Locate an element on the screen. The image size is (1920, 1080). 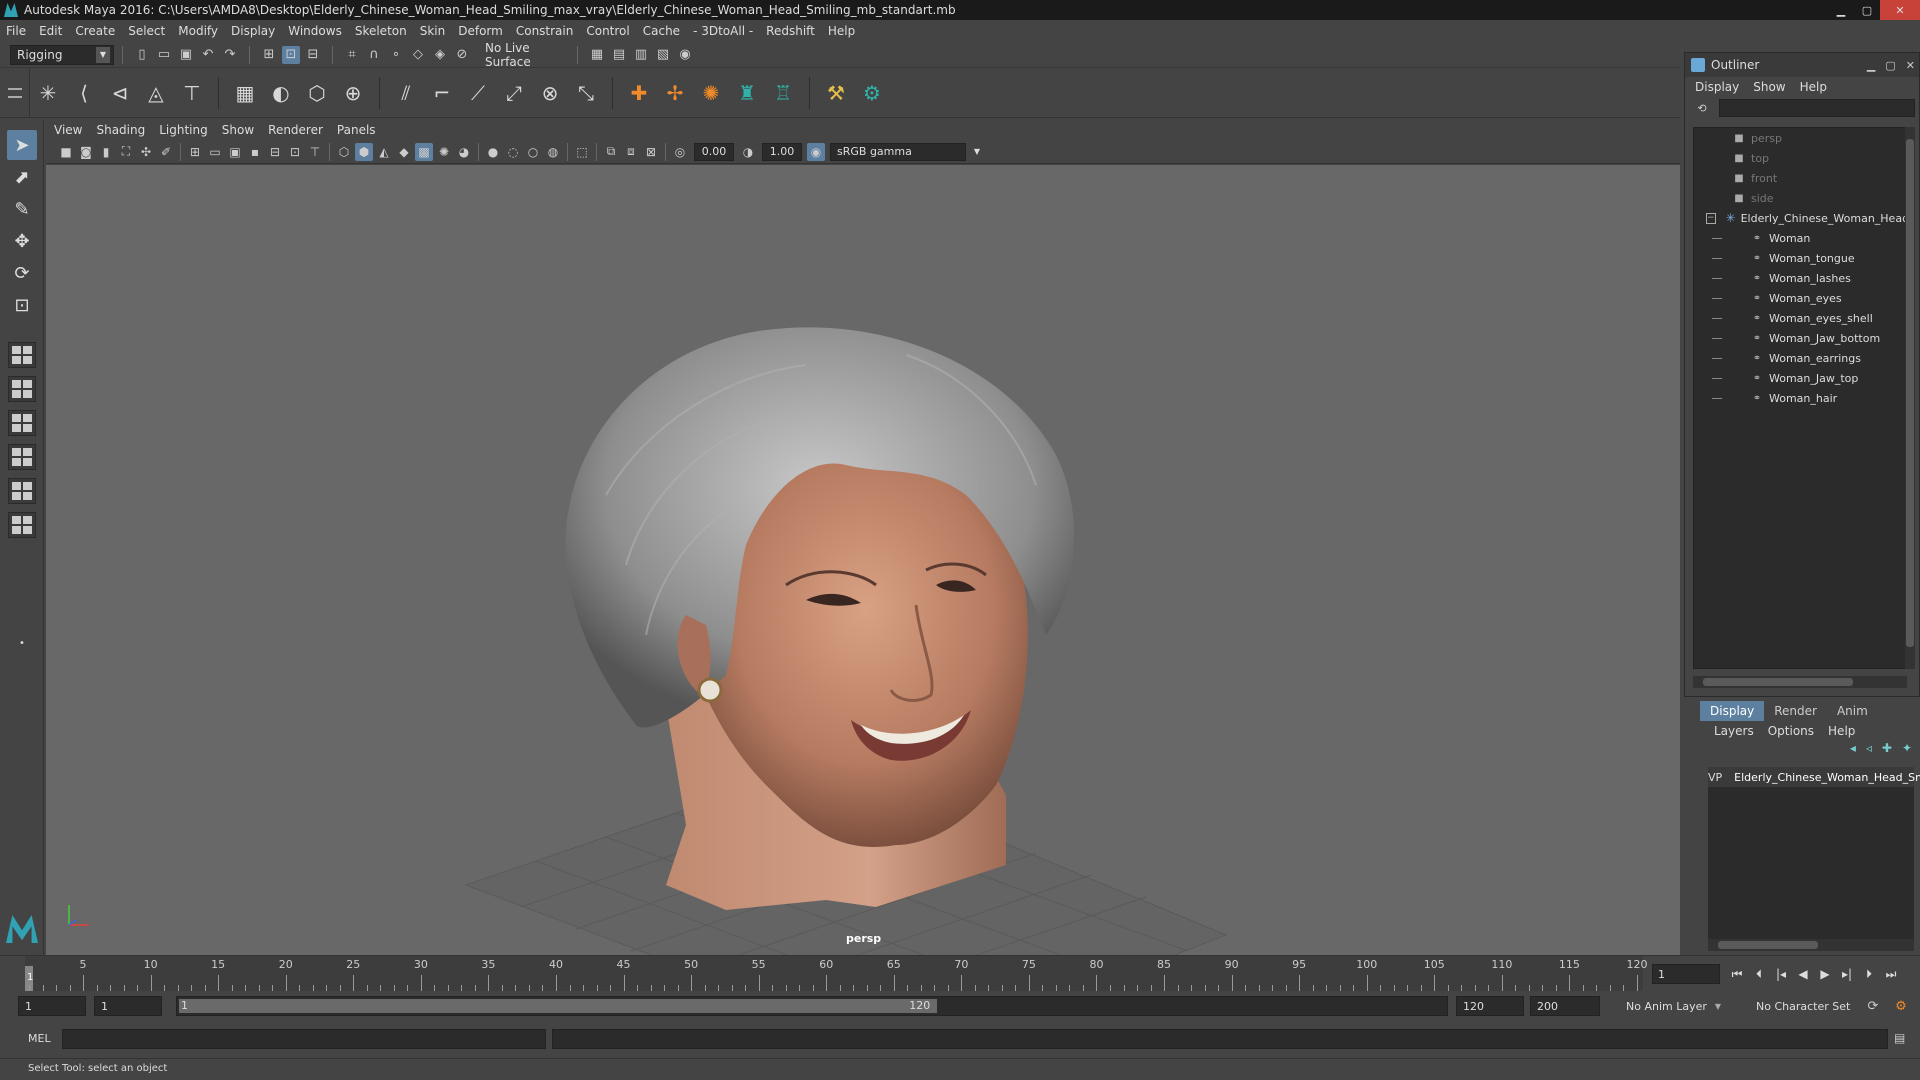
viewport-menu-lighting: Lighting is located at coordinates (183, 130).